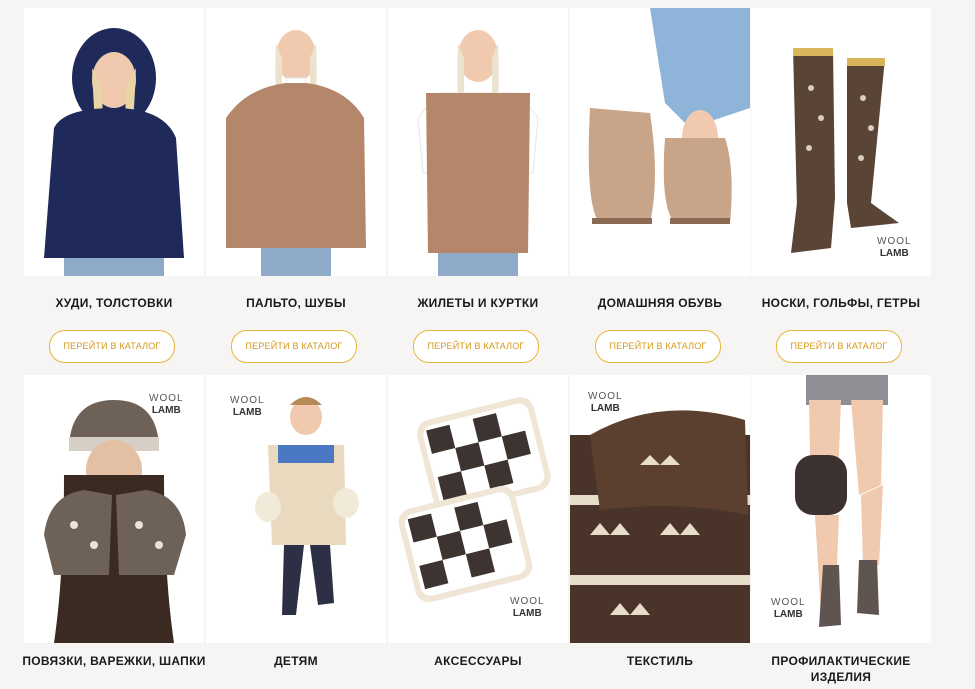  Describe the element at coordinates (478, 661) in the screenshot. I see `category-title: АКСЕССУАРЫ` at that location.